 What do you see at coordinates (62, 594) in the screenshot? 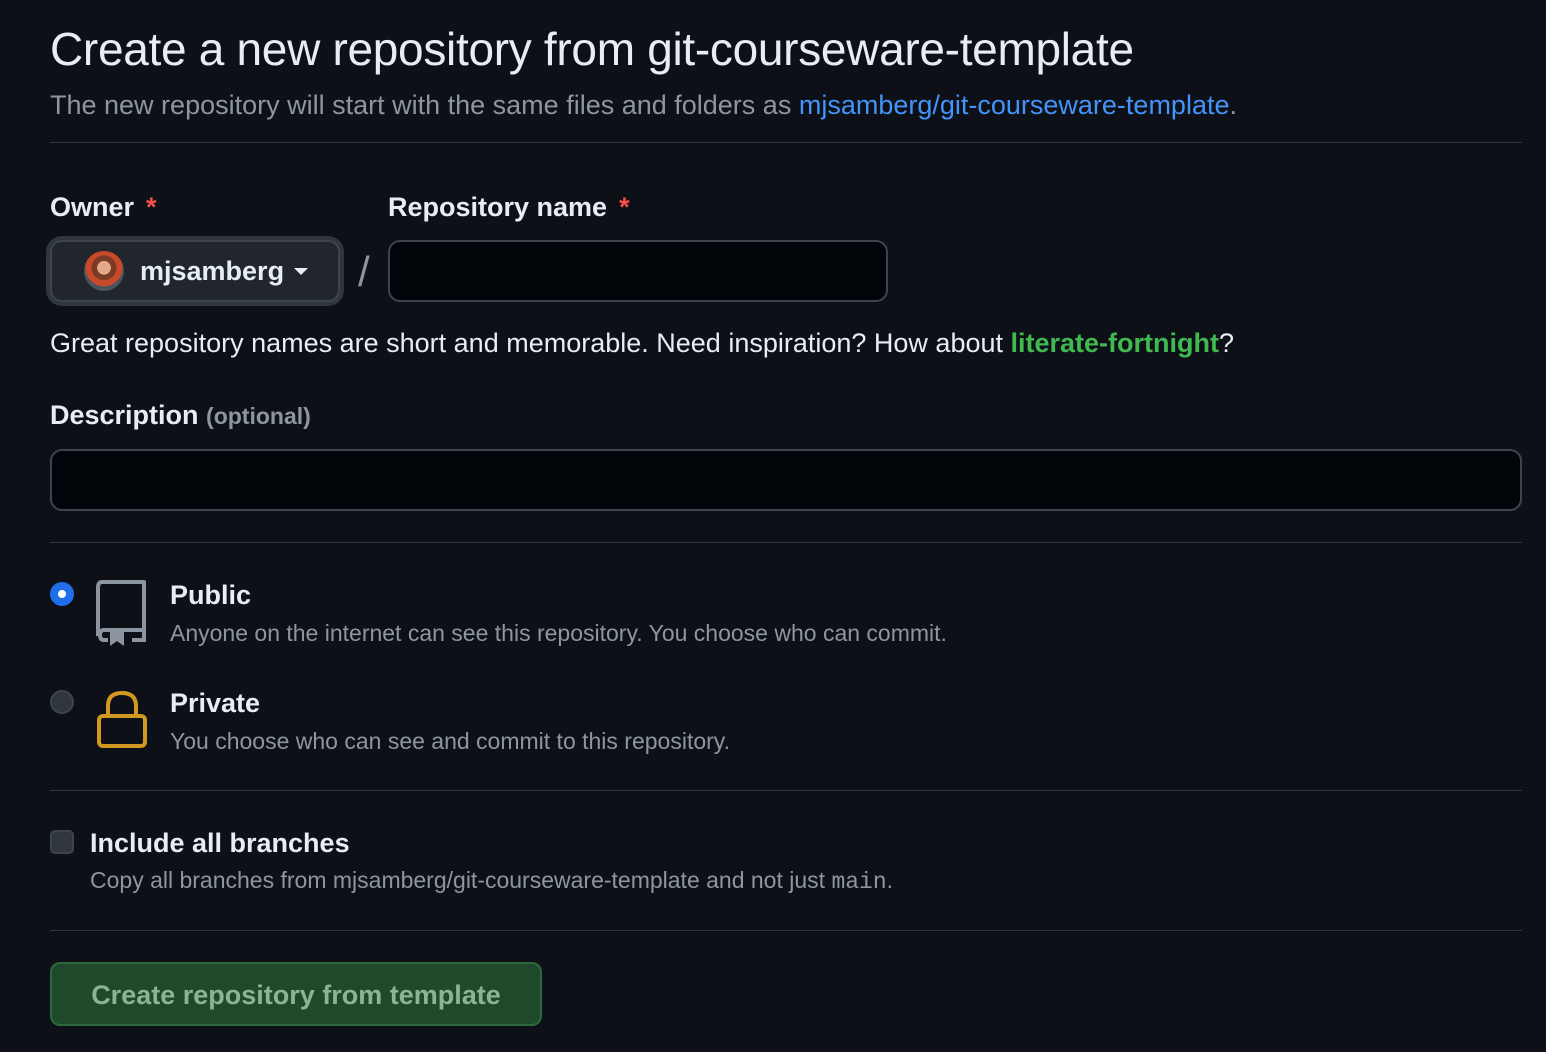
I see `public-radio` at bounding box center [62, 594].